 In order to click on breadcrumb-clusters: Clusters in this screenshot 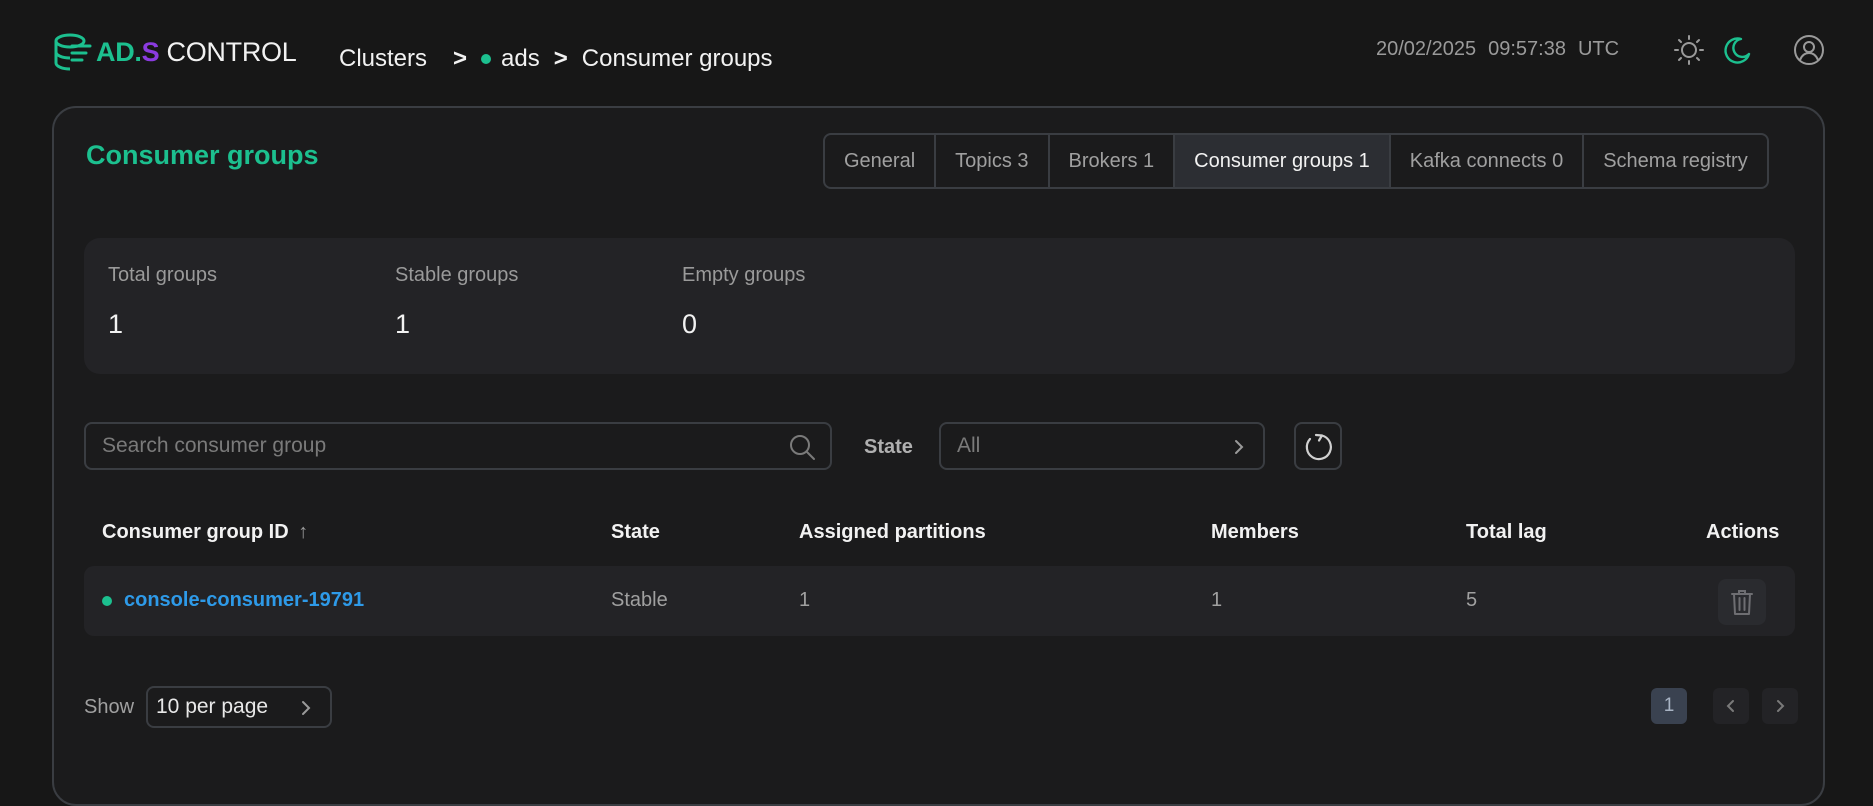, I will do `click(383, 59)`.